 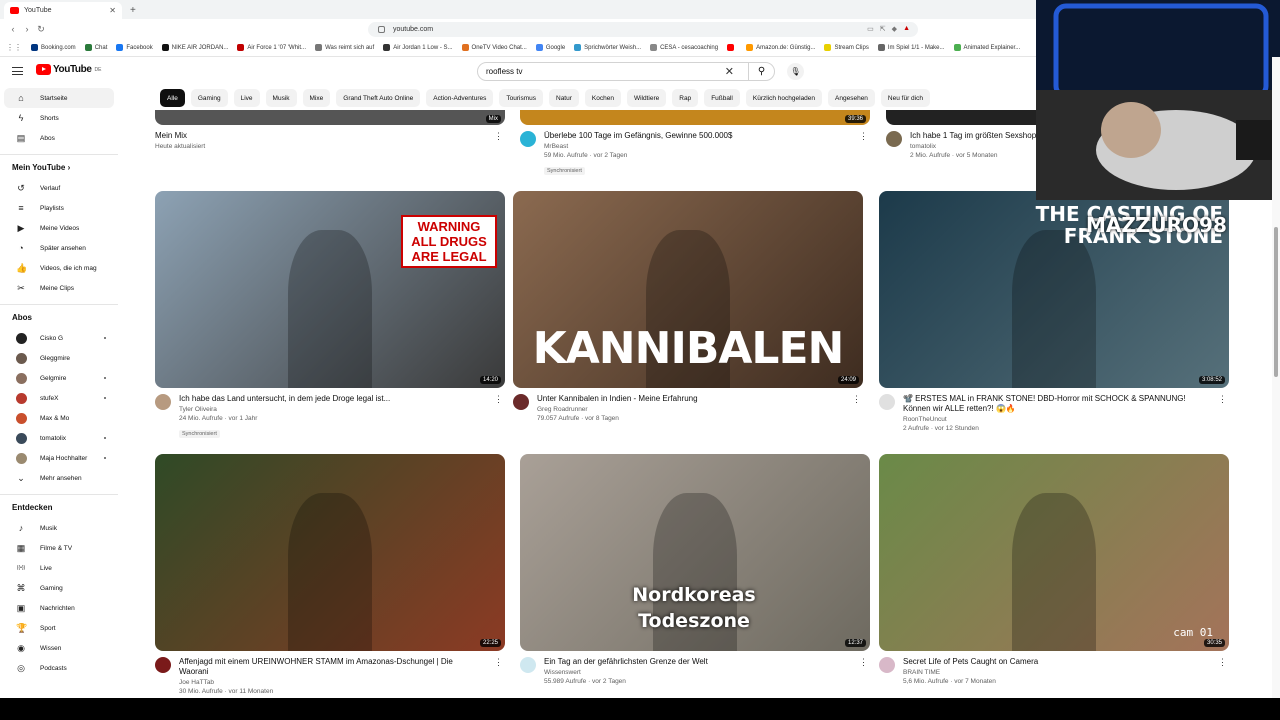 I want to click on bookmark-item: Stream Clips, so click(x=846, y=47).